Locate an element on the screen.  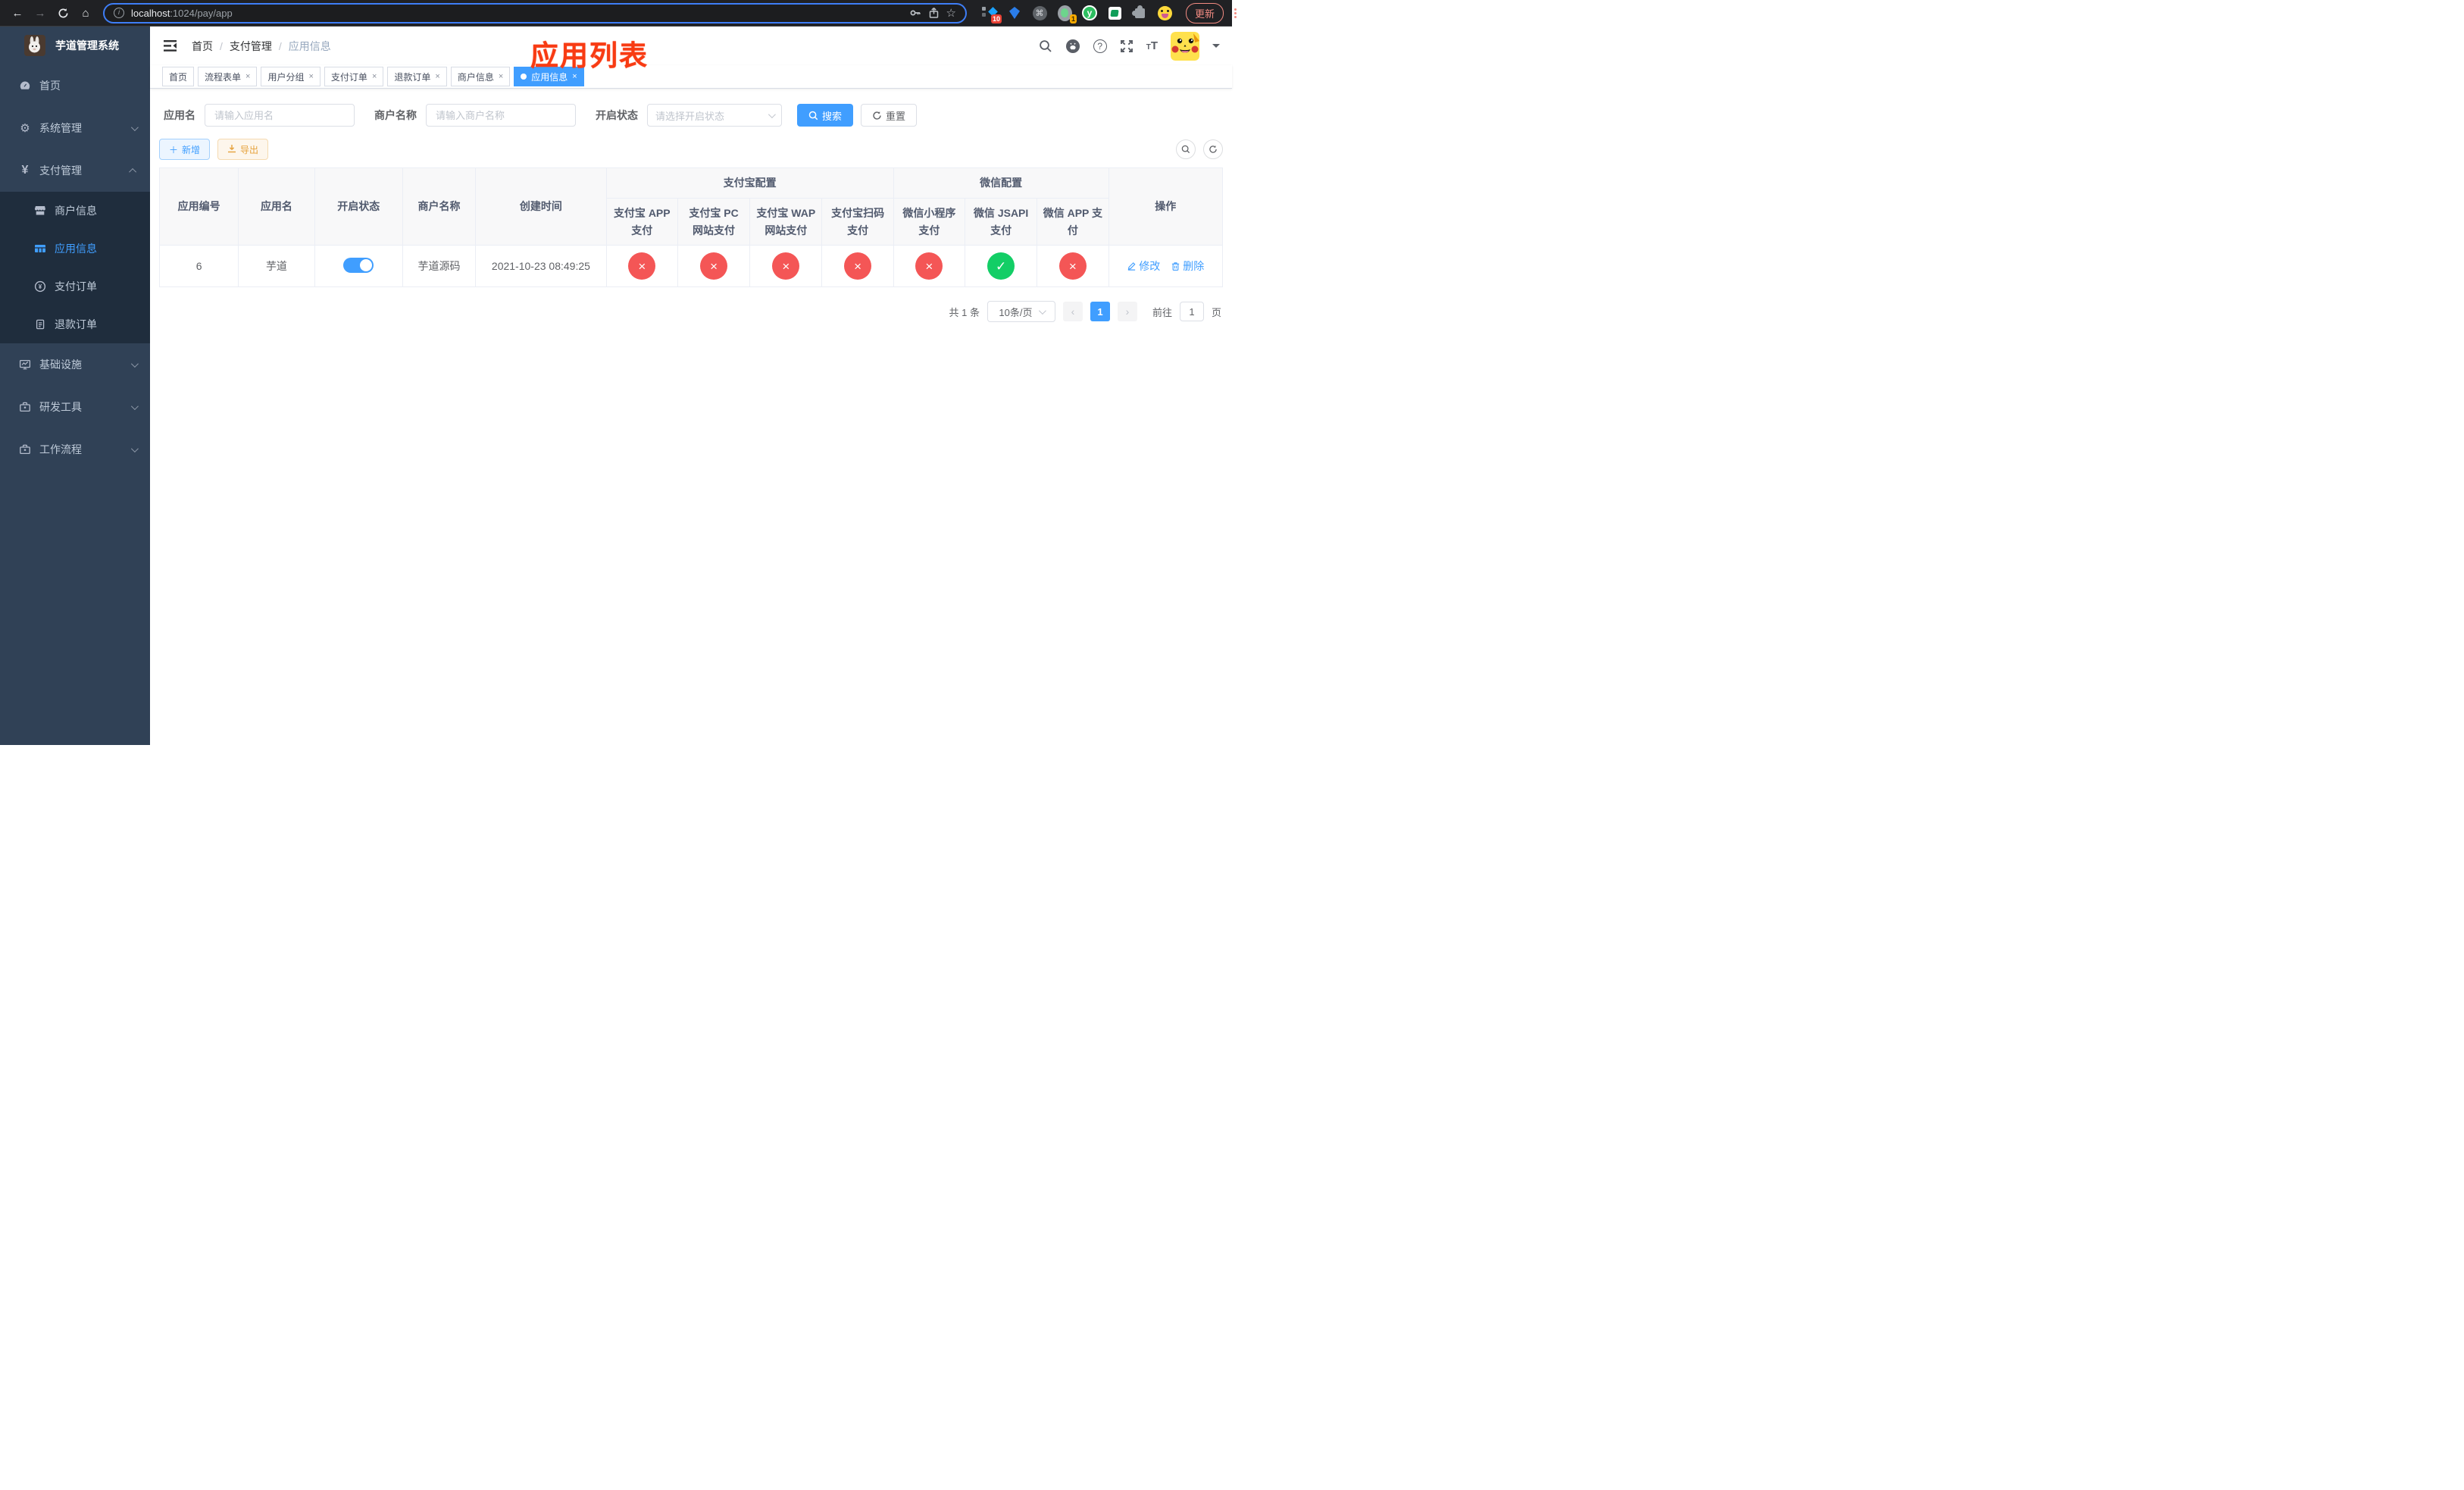
tab-pay-order: 支付订单 × is located at coordinates (354, 76).